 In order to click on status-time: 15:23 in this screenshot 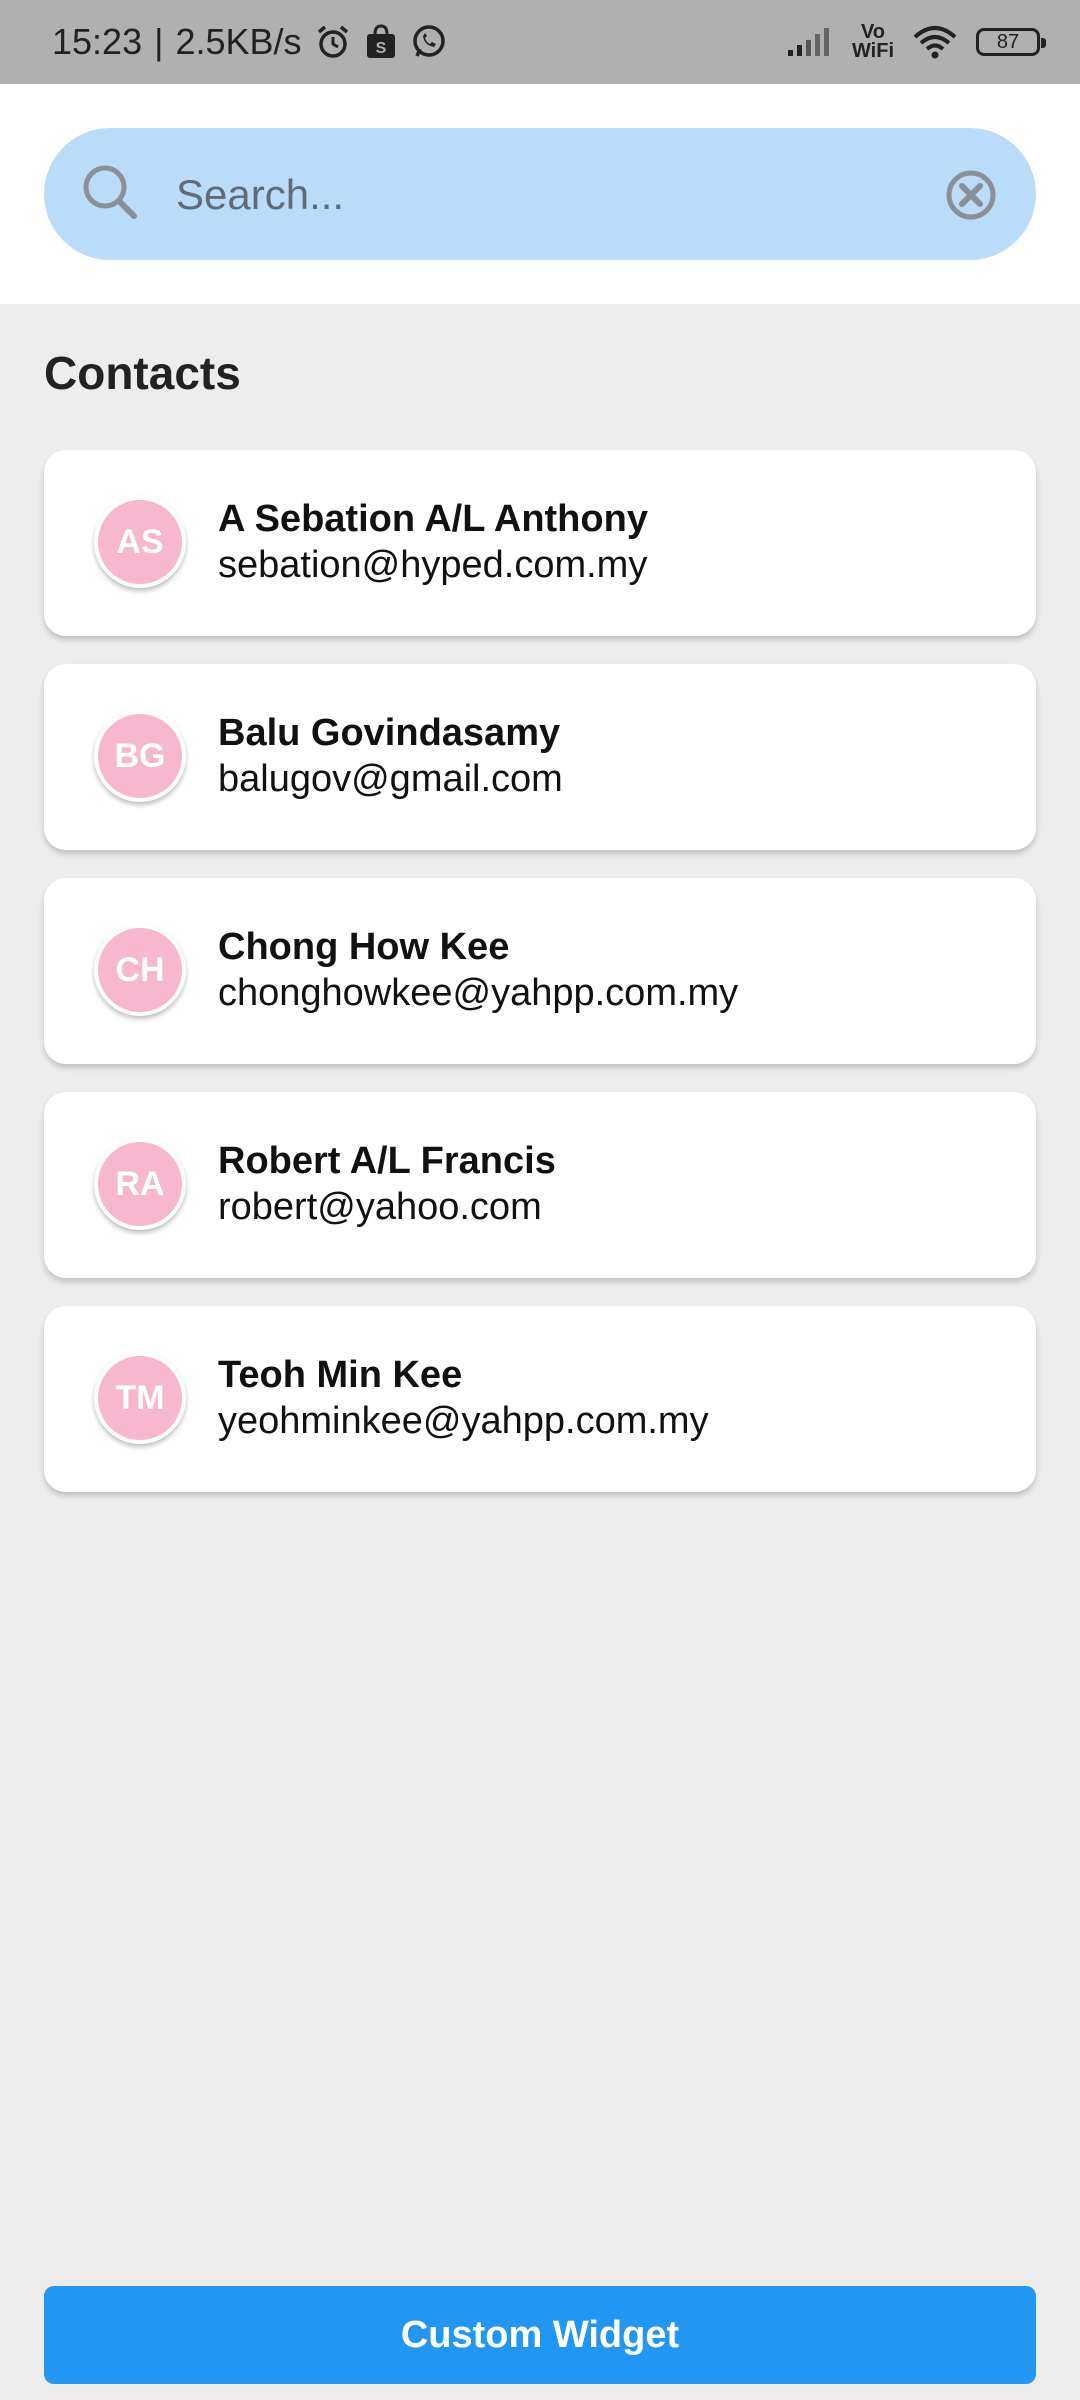, I will do `click(97, 41)`.